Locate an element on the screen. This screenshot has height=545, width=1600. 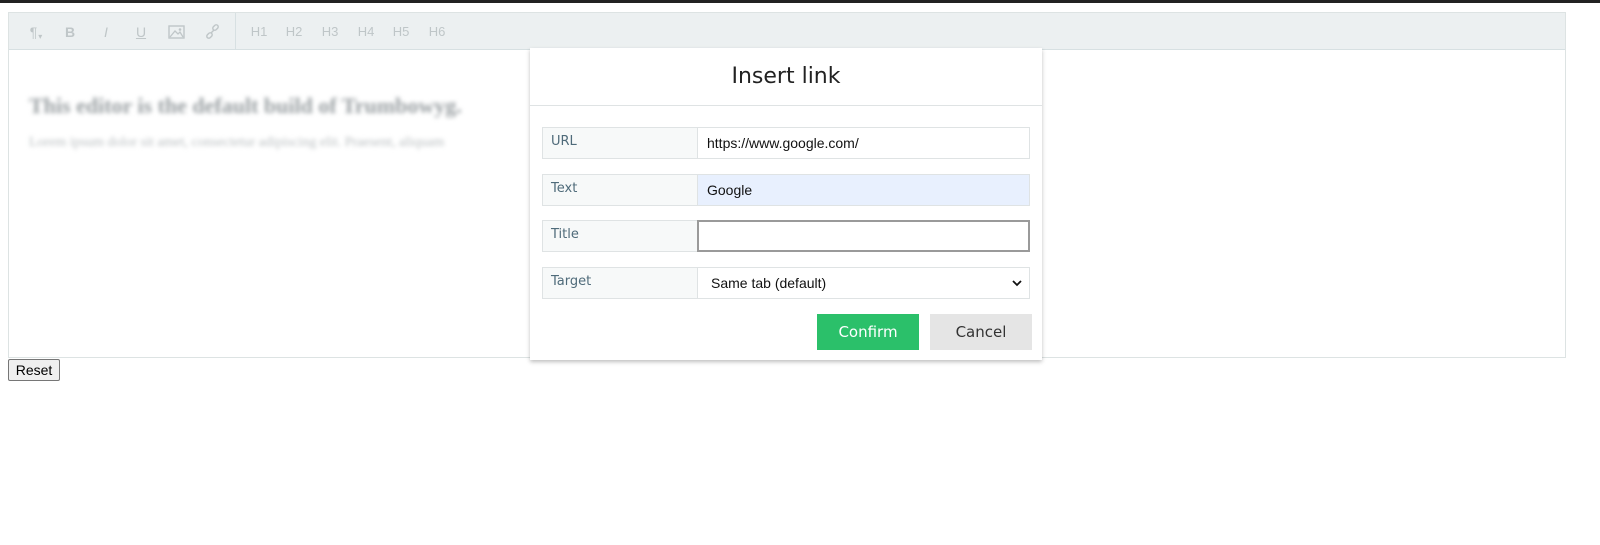
italic-icon: I is located at coordinates (106, 31).